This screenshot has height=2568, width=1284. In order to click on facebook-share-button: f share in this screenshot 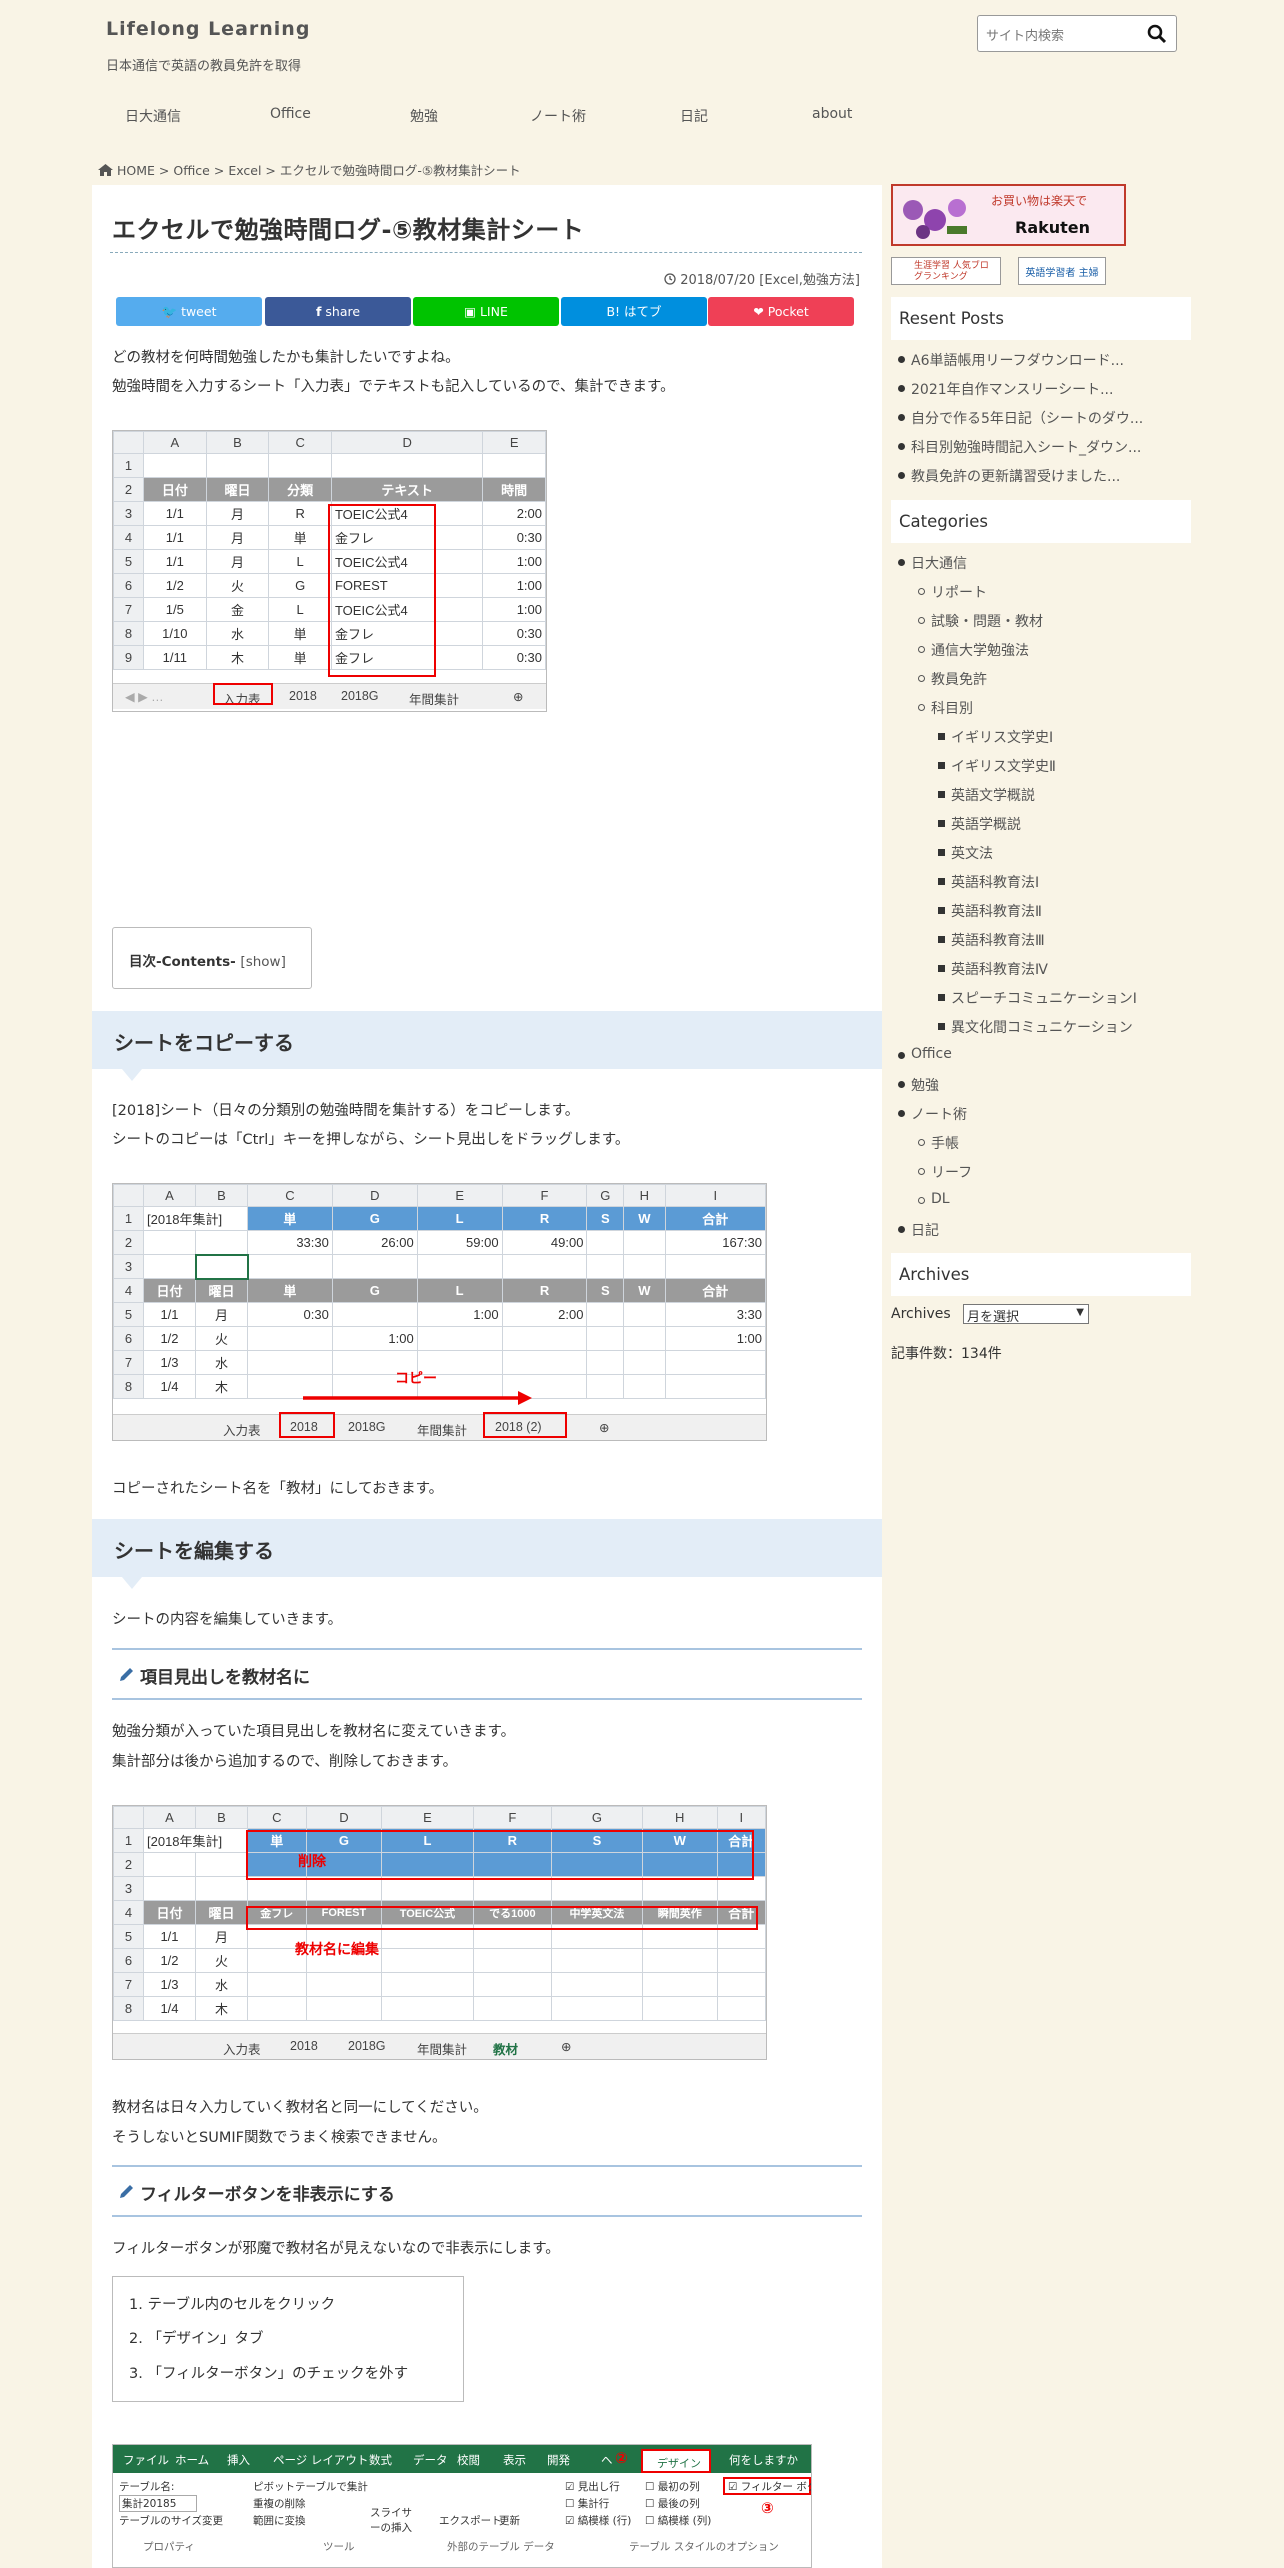, I will do `click(338, 311)`.